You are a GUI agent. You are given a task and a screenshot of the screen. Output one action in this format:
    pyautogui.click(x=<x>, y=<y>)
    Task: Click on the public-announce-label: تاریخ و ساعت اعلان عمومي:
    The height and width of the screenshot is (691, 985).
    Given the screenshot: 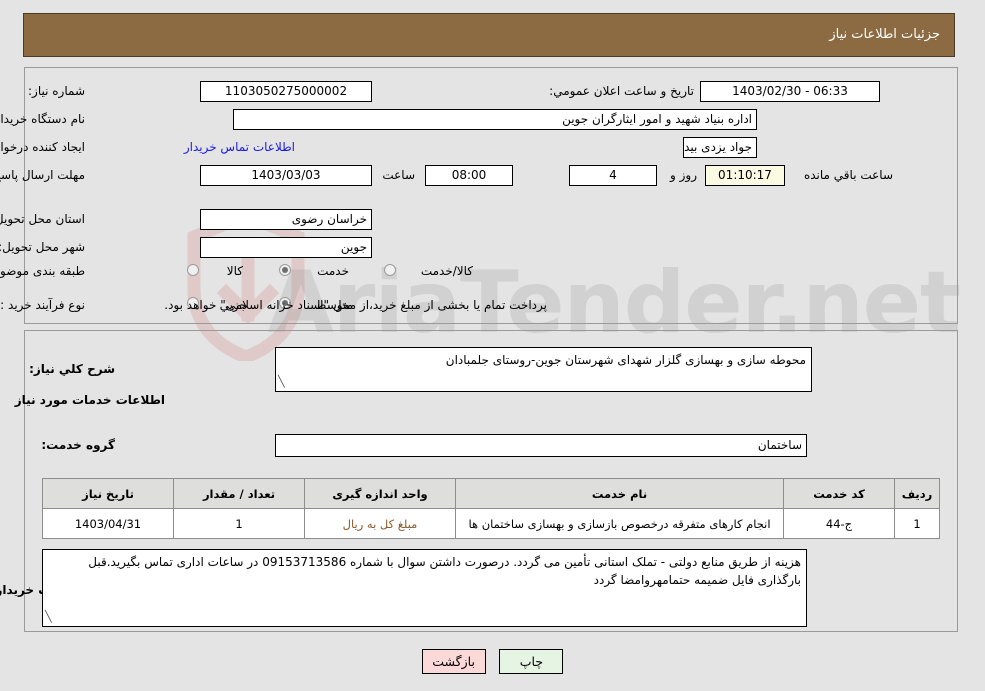 What is the action you would take?
    pyautogui.click(x=621, y=91)
    